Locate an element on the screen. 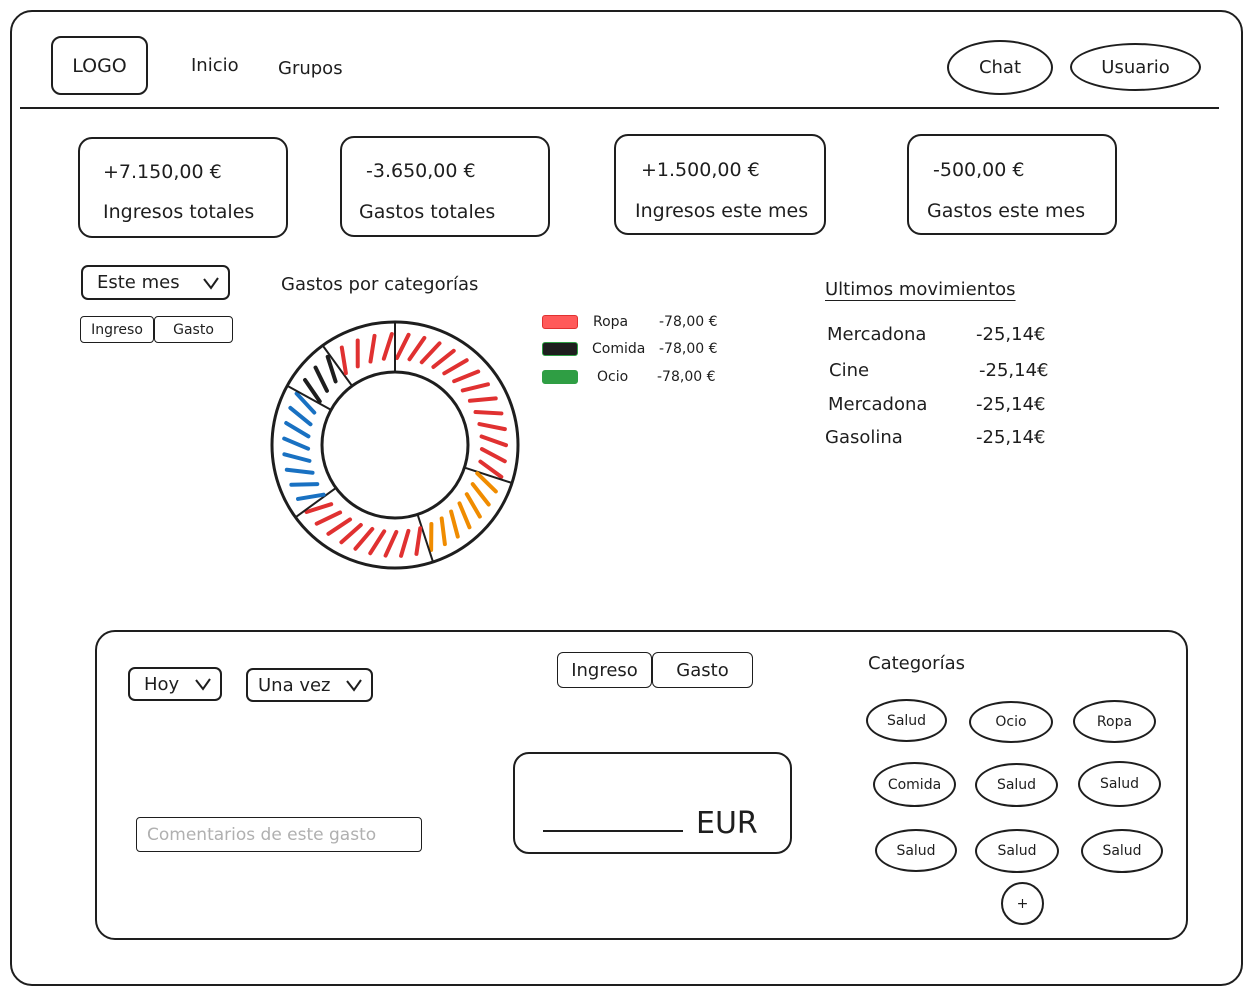 The width and height of the screenshot is (1255, 996). logo-text: LOGO is located at coordinates (99, 65).